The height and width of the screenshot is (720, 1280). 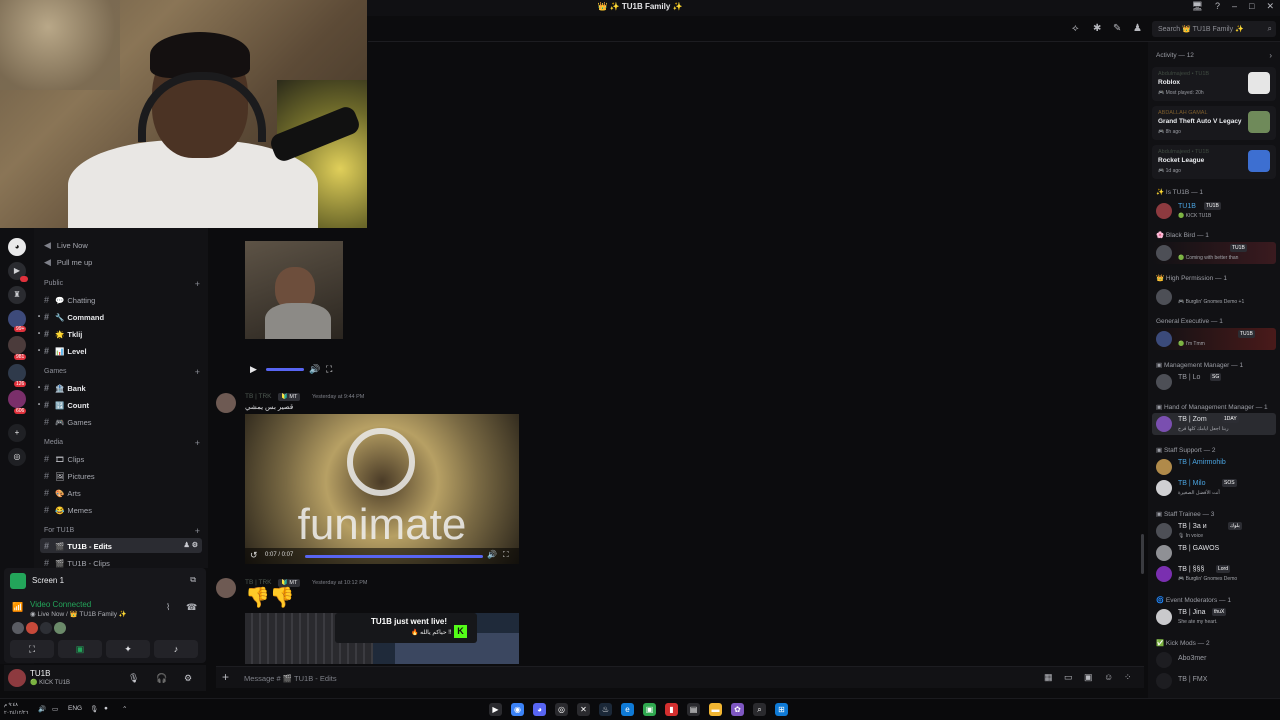 I want to click on member-list-icon: ♟, so click(x=1137, y=28).